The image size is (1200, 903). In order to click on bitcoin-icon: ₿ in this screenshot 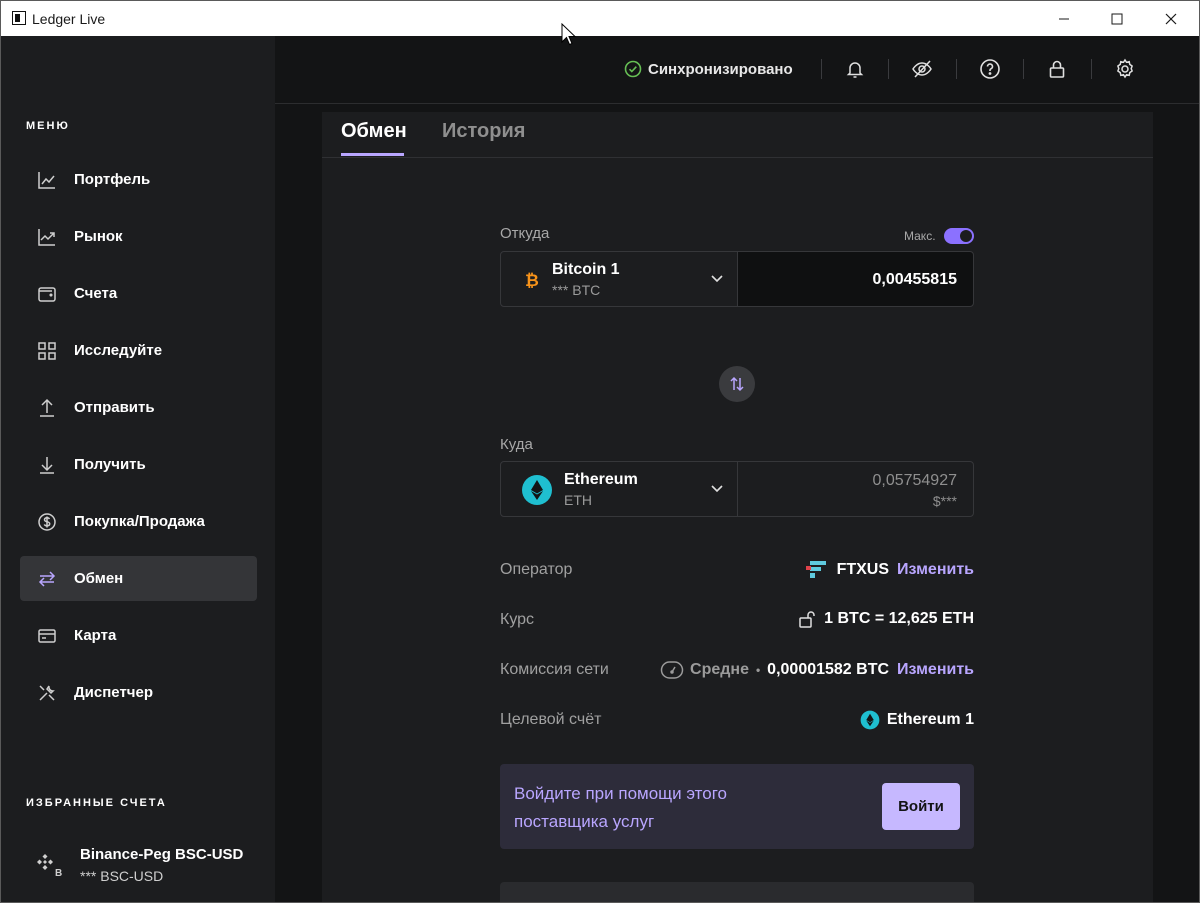, I will do `click(532, 280)`.